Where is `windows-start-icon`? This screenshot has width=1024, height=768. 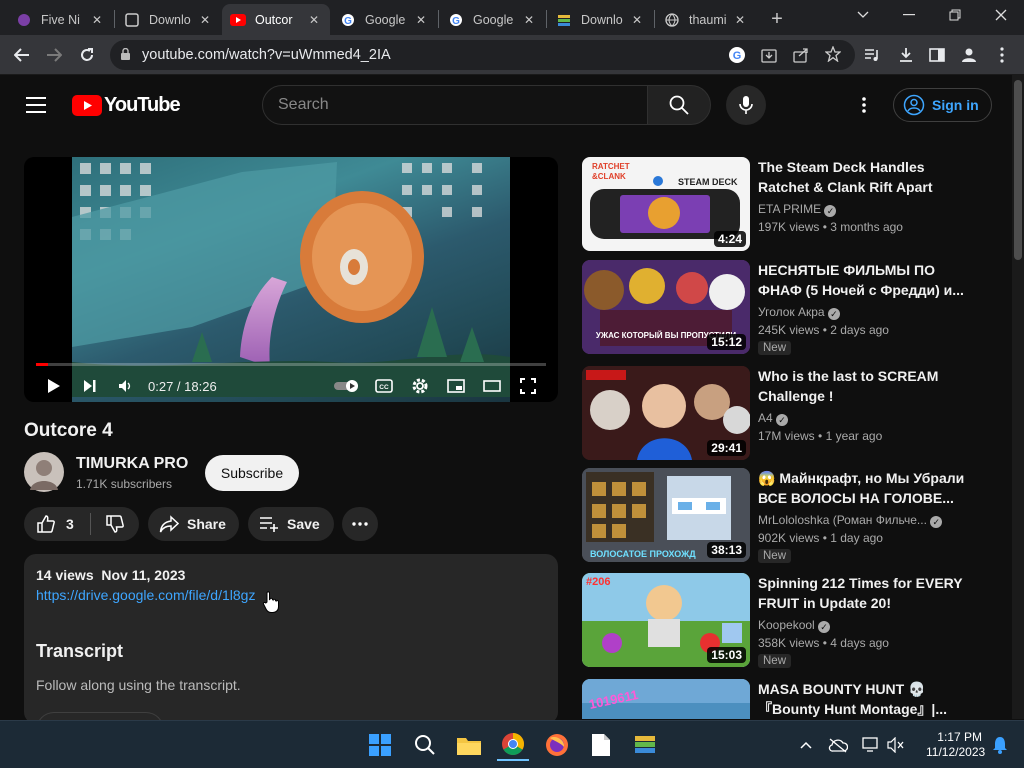
windows-start-icon is located at coordinates (380, 745).